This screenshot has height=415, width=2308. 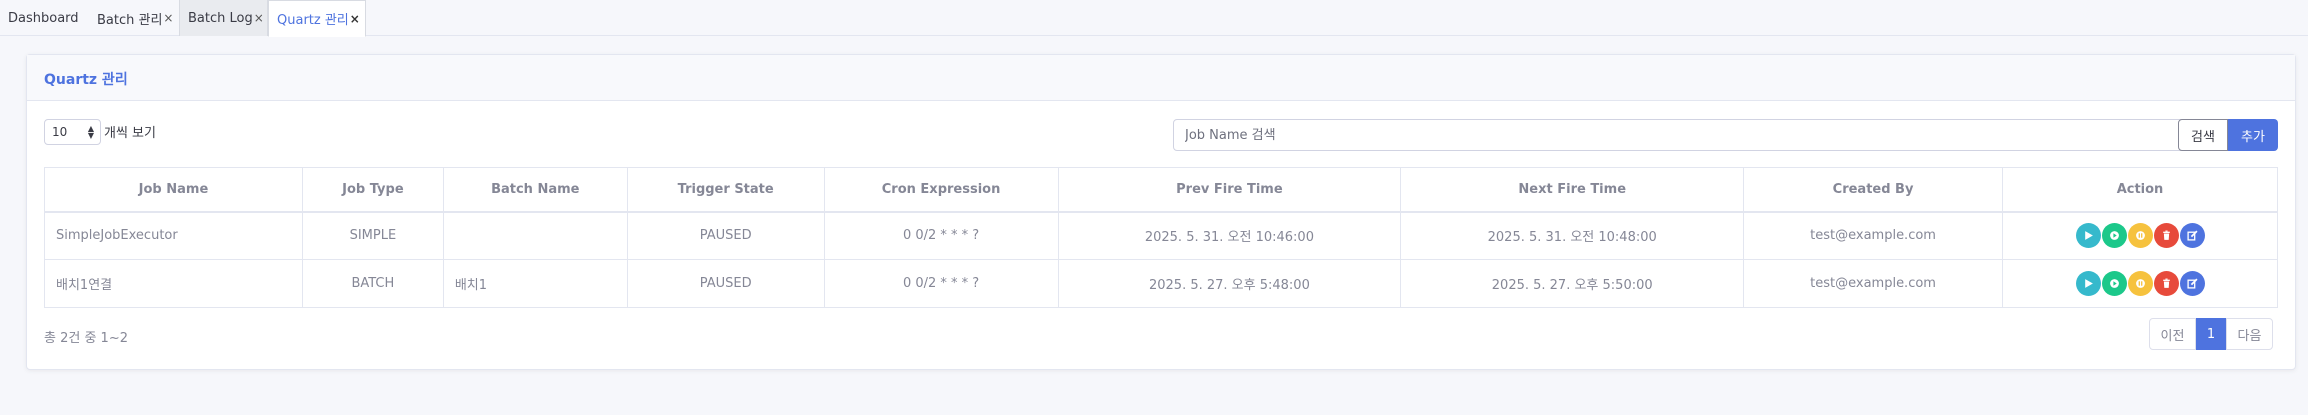 What do you see at coordinates (372, 235) in the screenshot?
I see `cell-job-type: SIMPLE` at bounding box center [372, 235].